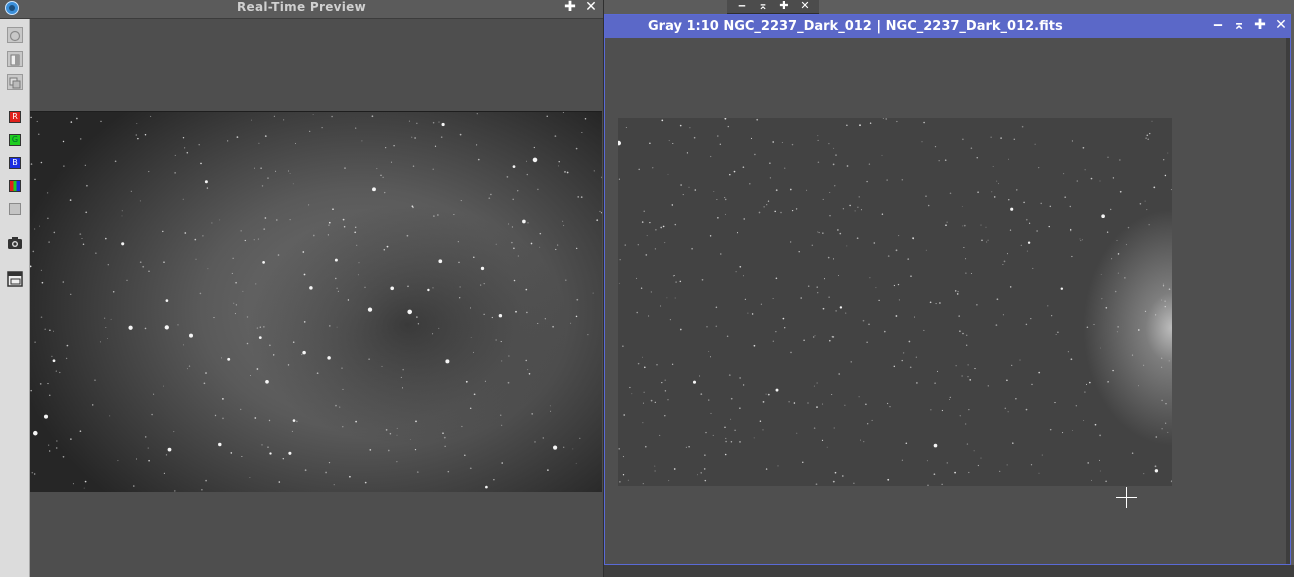  What do you see at coordinates (15, 186) in the screenshot?
I see `rgb-channel-icon` at bounding box center [15, 186].